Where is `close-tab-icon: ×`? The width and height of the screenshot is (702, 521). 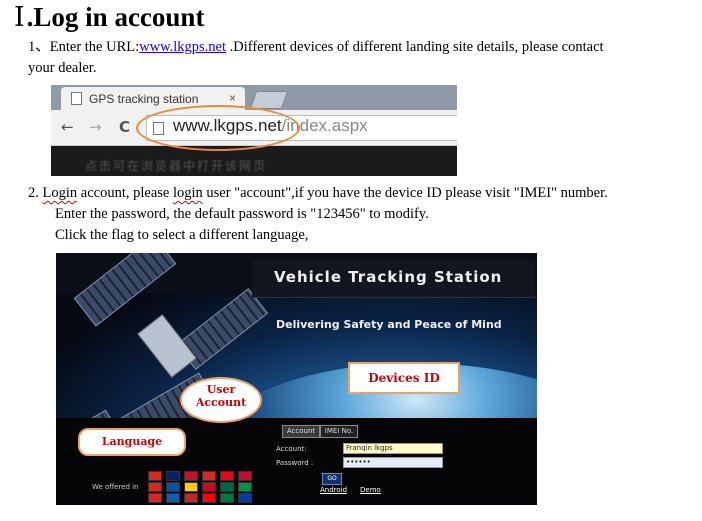 close-tab-icon: × is located at coordinates (232, 98).